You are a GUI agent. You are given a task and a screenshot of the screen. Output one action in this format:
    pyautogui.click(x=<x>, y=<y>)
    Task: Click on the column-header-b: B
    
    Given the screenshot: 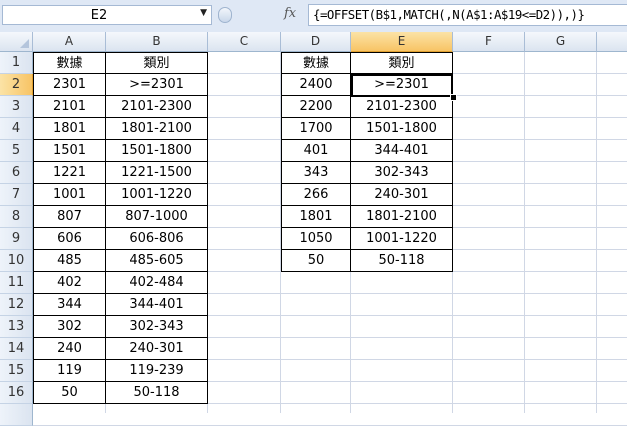 What is the action you would take?
    pyautogui.click(x=157, y=42)
    